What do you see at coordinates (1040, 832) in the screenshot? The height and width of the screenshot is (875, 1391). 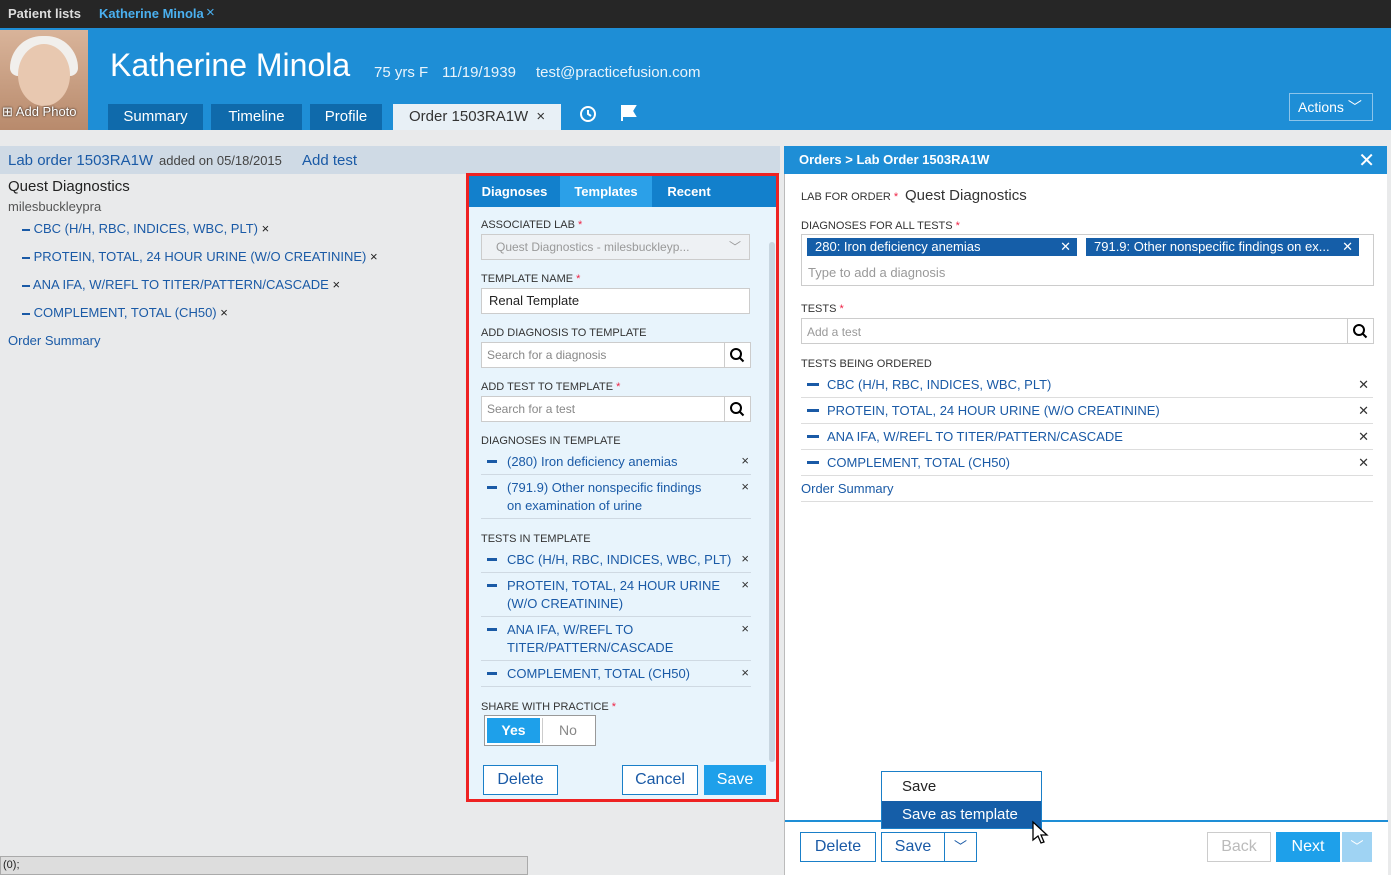 I see `cursor-icon` at bounding box center [1040, 832].